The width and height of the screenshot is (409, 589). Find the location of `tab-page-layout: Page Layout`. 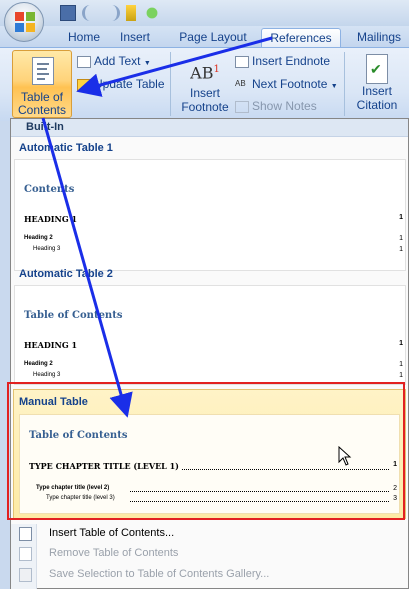

tab-page-layout: Page Layout is located at coordinates (213, 38).